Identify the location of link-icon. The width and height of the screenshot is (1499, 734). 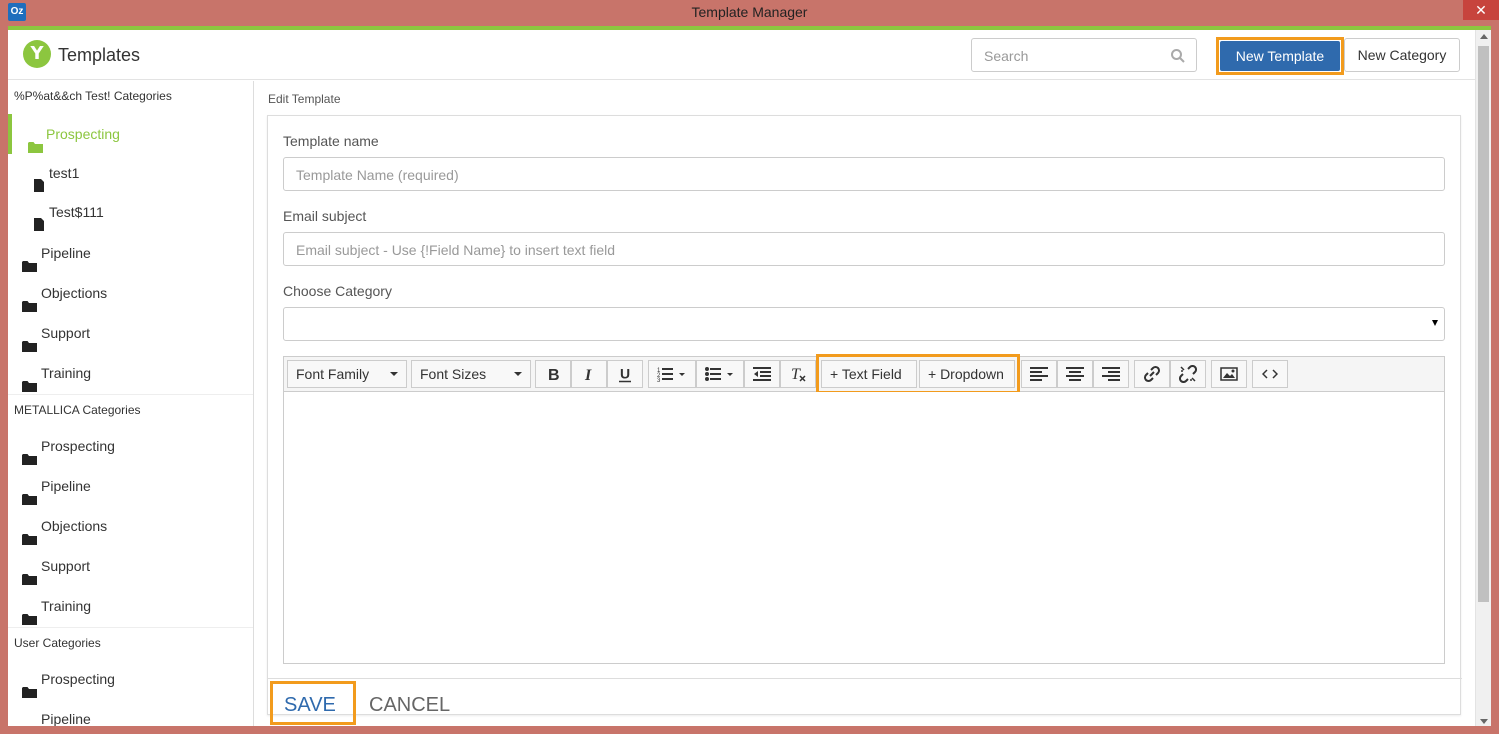
(1152, 374).